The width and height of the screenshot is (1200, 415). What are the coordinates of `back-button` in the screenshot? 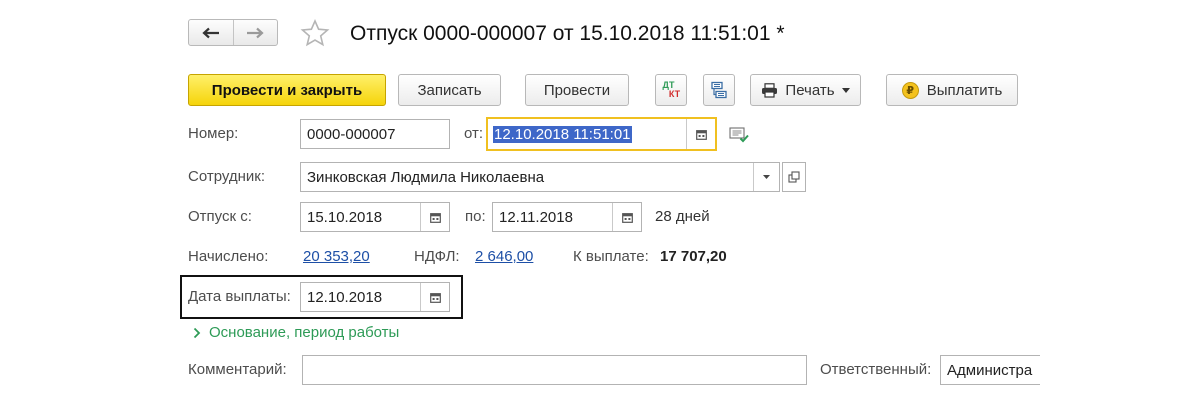 It's located at (211, 32).